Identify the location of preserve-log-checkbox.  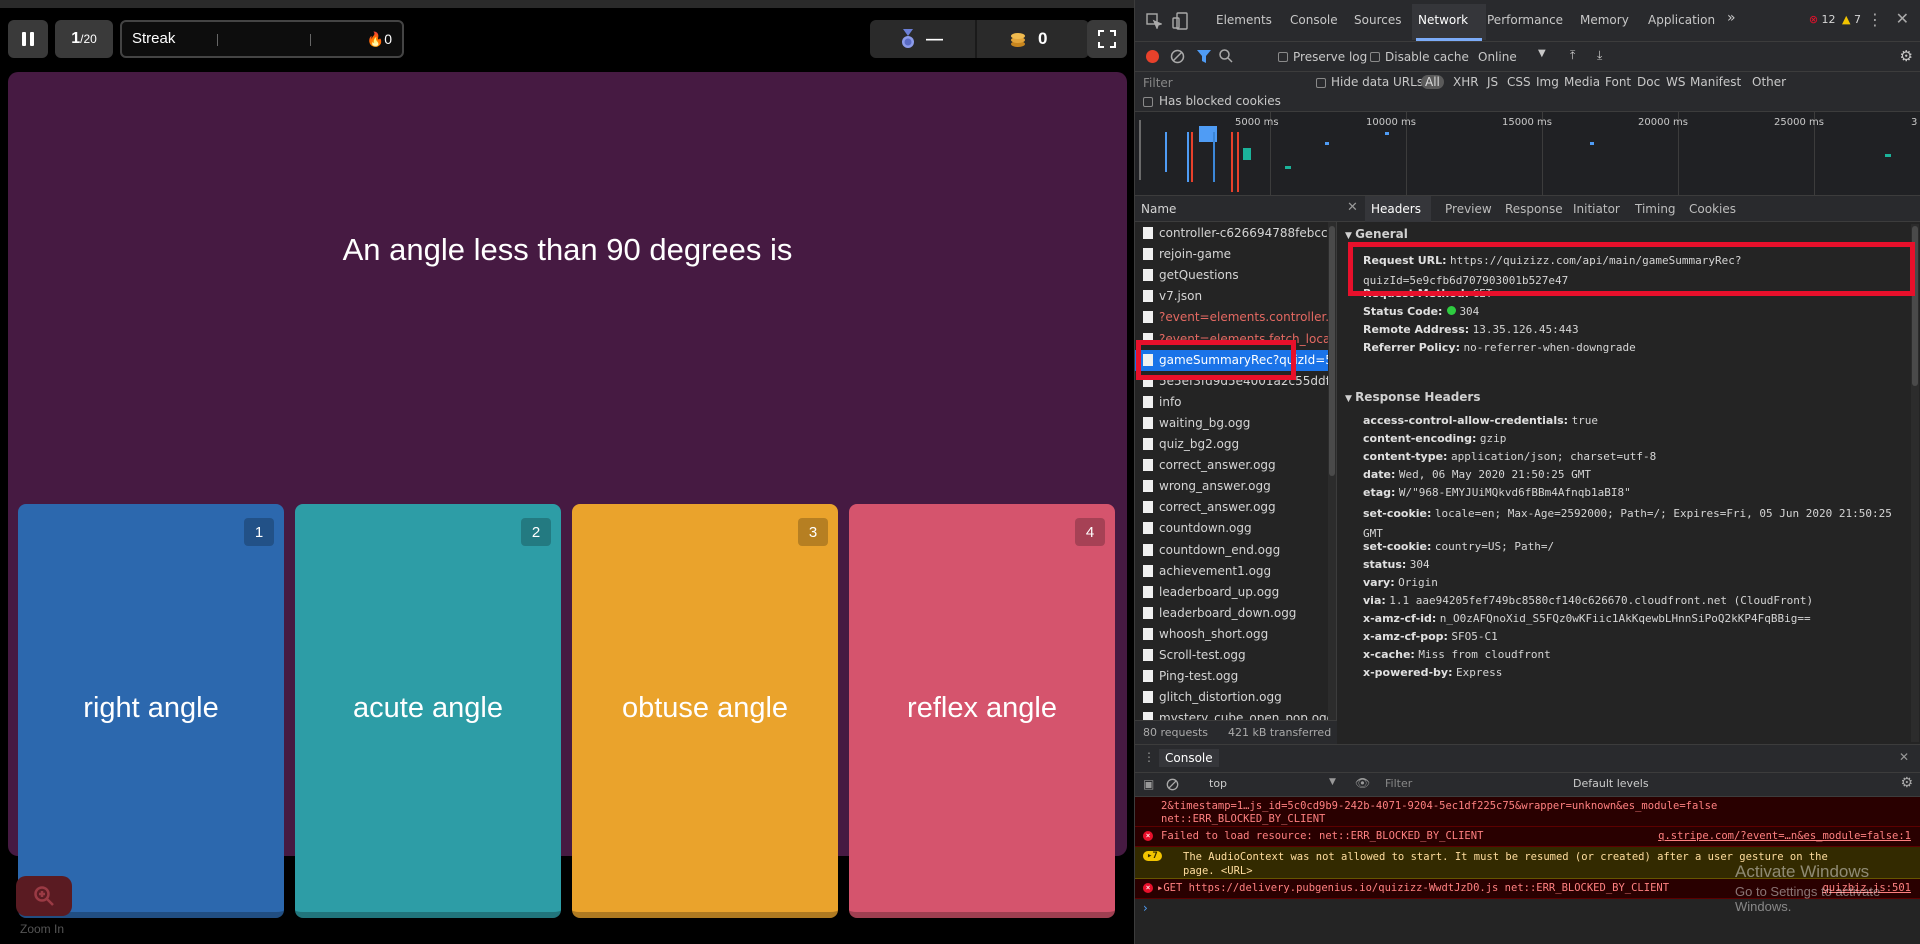
(1283, 57).